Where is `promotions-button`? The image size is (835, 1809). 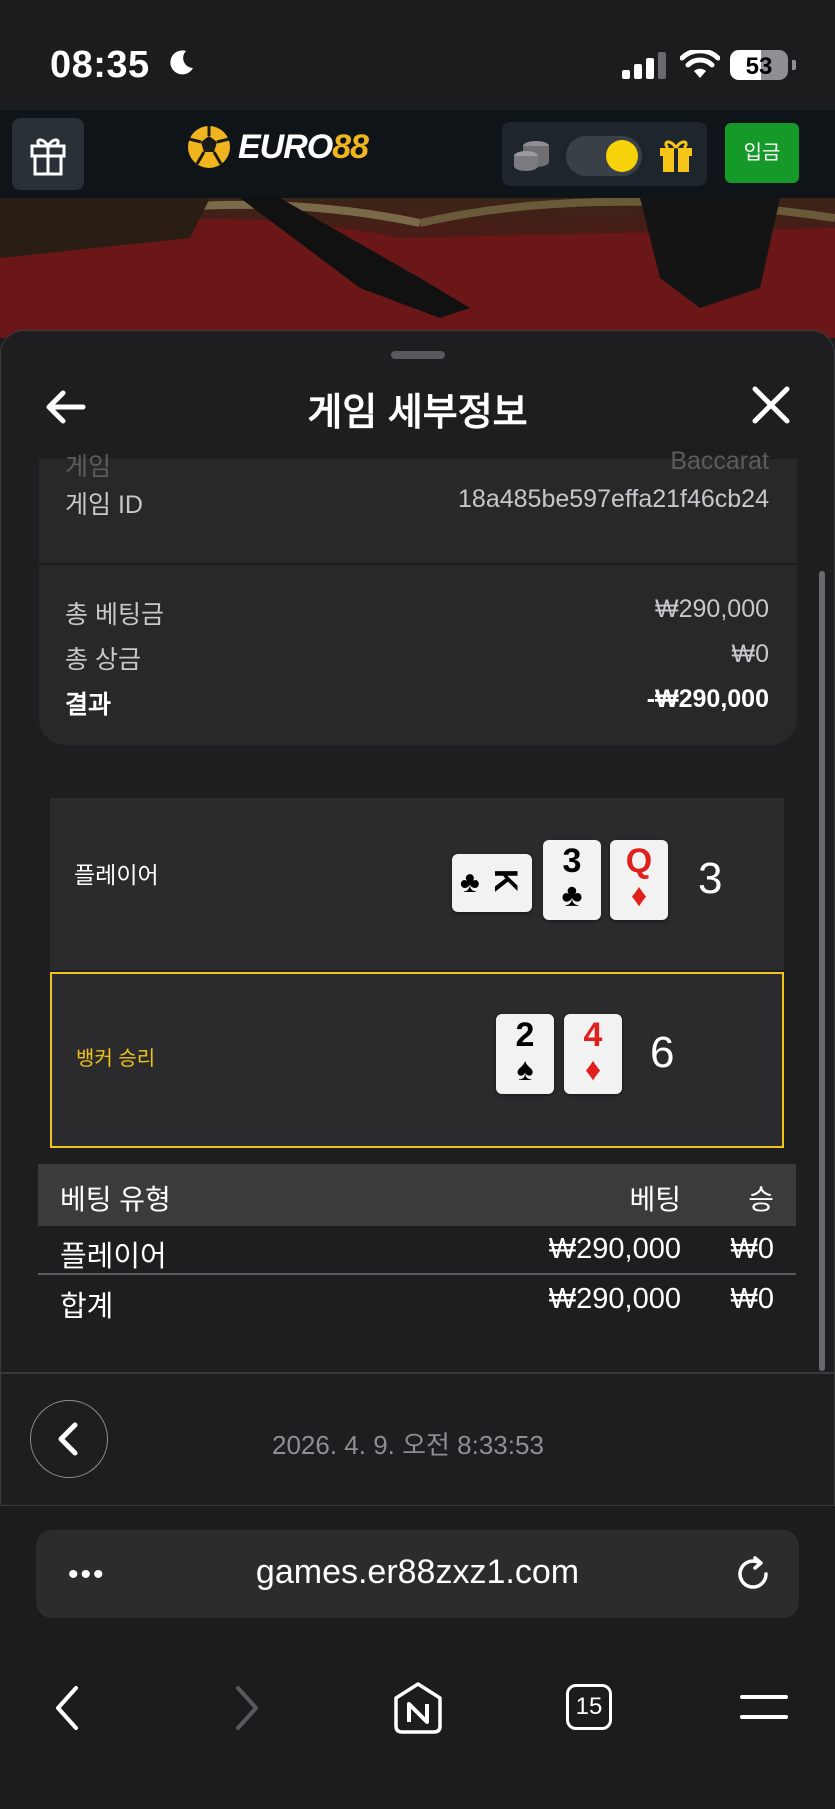 promotions-button is located at coordinates (48, 154).